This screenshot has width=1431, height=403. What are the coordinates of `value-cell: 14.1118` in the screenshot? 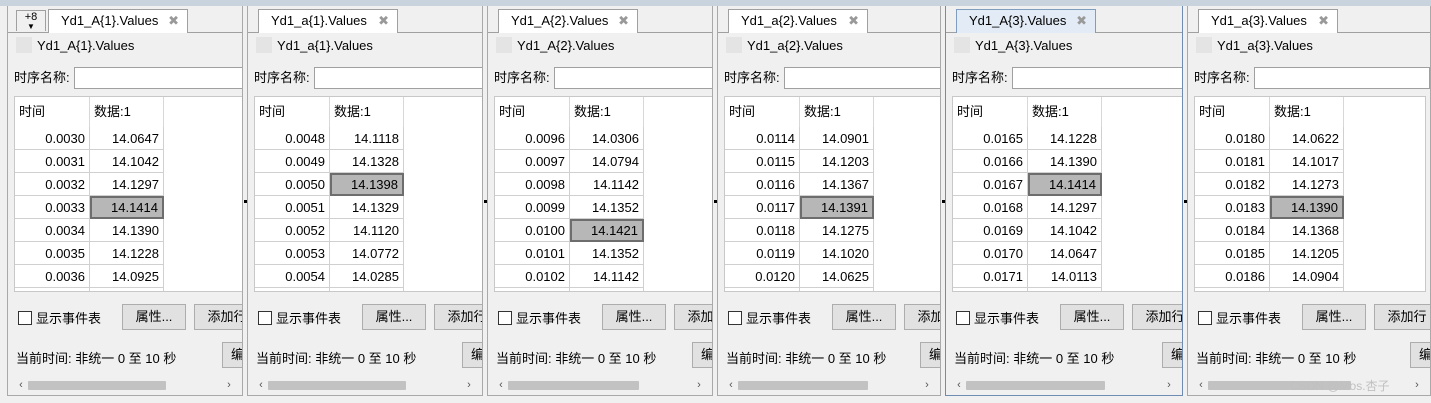 It's located at (367, 138).